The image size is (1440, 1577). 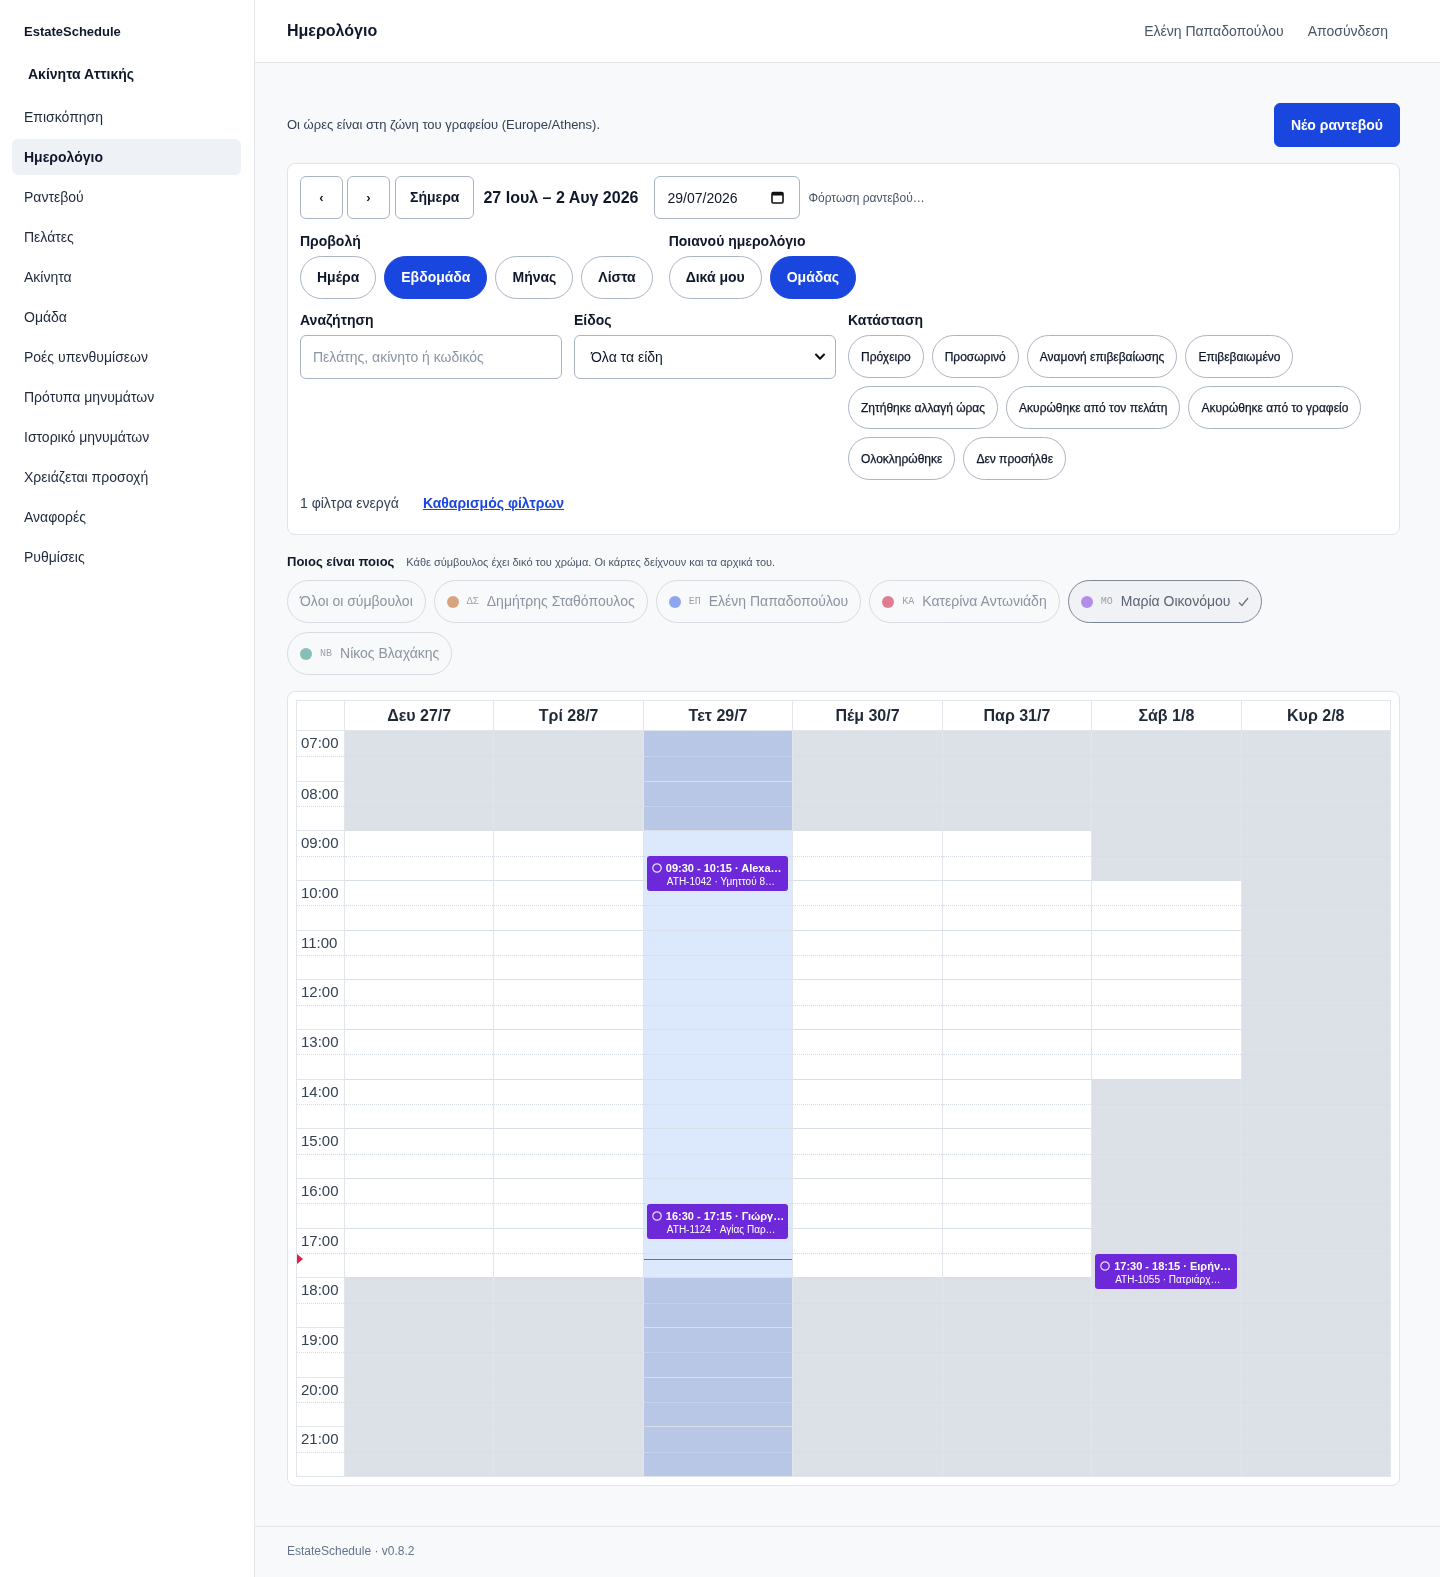 What do you see at coordinates (1014, 458) in the screenshot?
I see `status-filter-chip: Δεν προσήλθε` at bounding box center [1014, 458].